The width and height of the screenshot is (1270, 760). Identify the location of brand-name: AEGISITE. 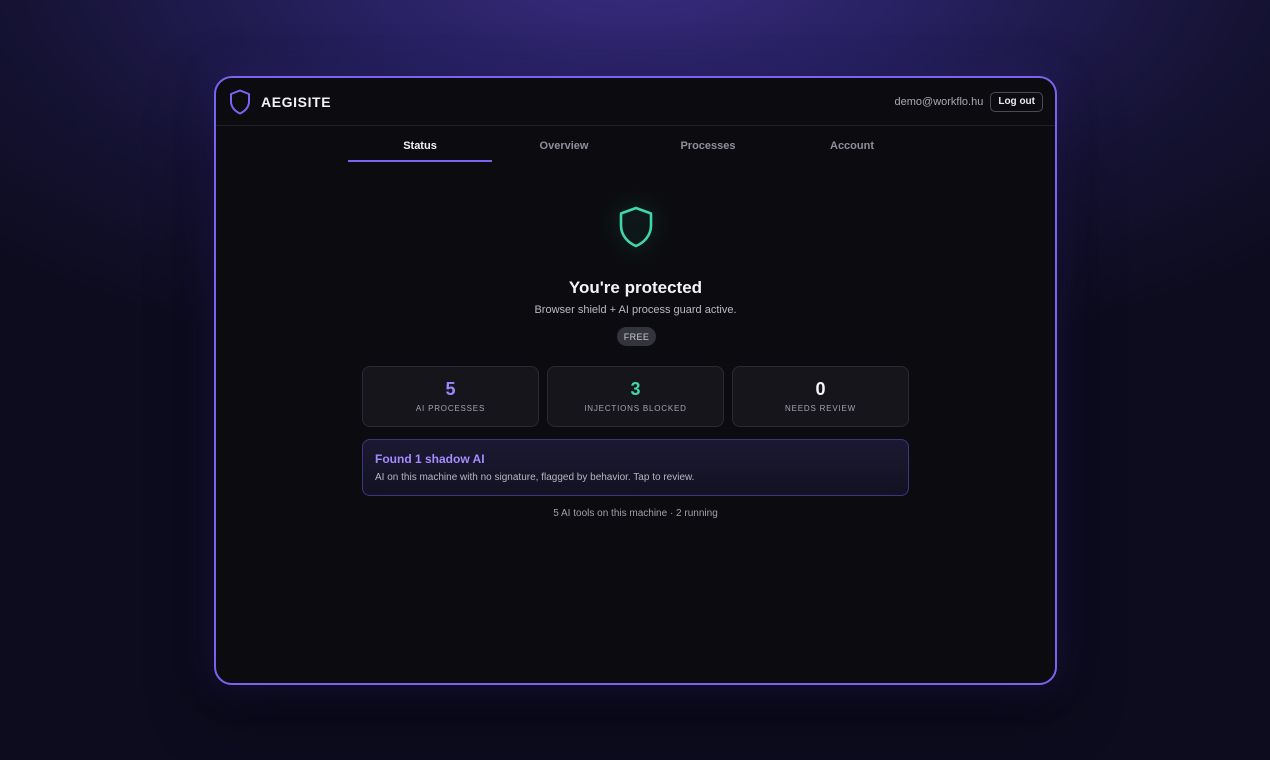
(296, 101).